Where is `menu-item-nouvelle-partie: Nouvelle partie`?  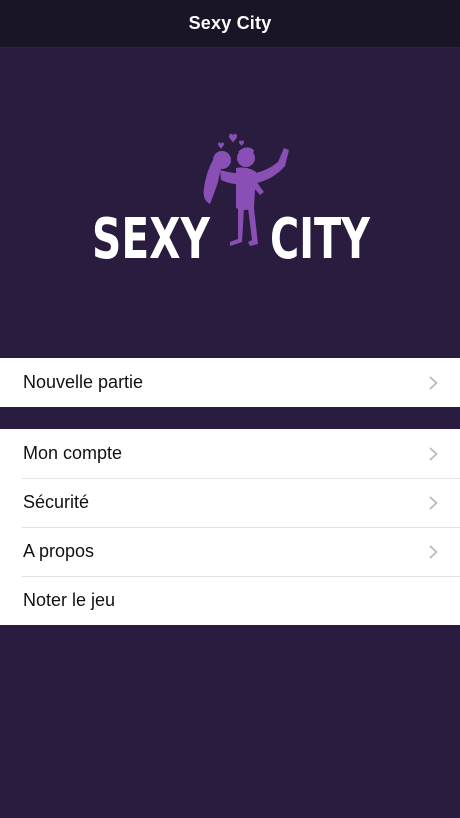 menu-item-nouvelle-partie: Nouvelle partie is located at coordinates (230, 382).